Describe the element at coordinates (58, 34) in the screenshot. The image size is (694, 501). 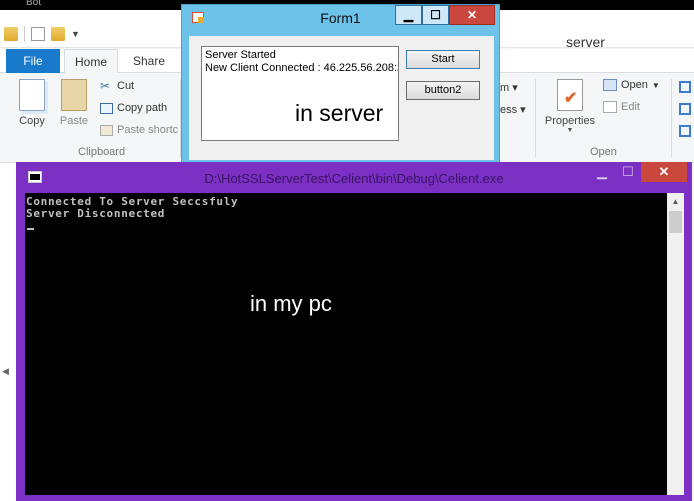
I see `new-folder-icon` at that location.